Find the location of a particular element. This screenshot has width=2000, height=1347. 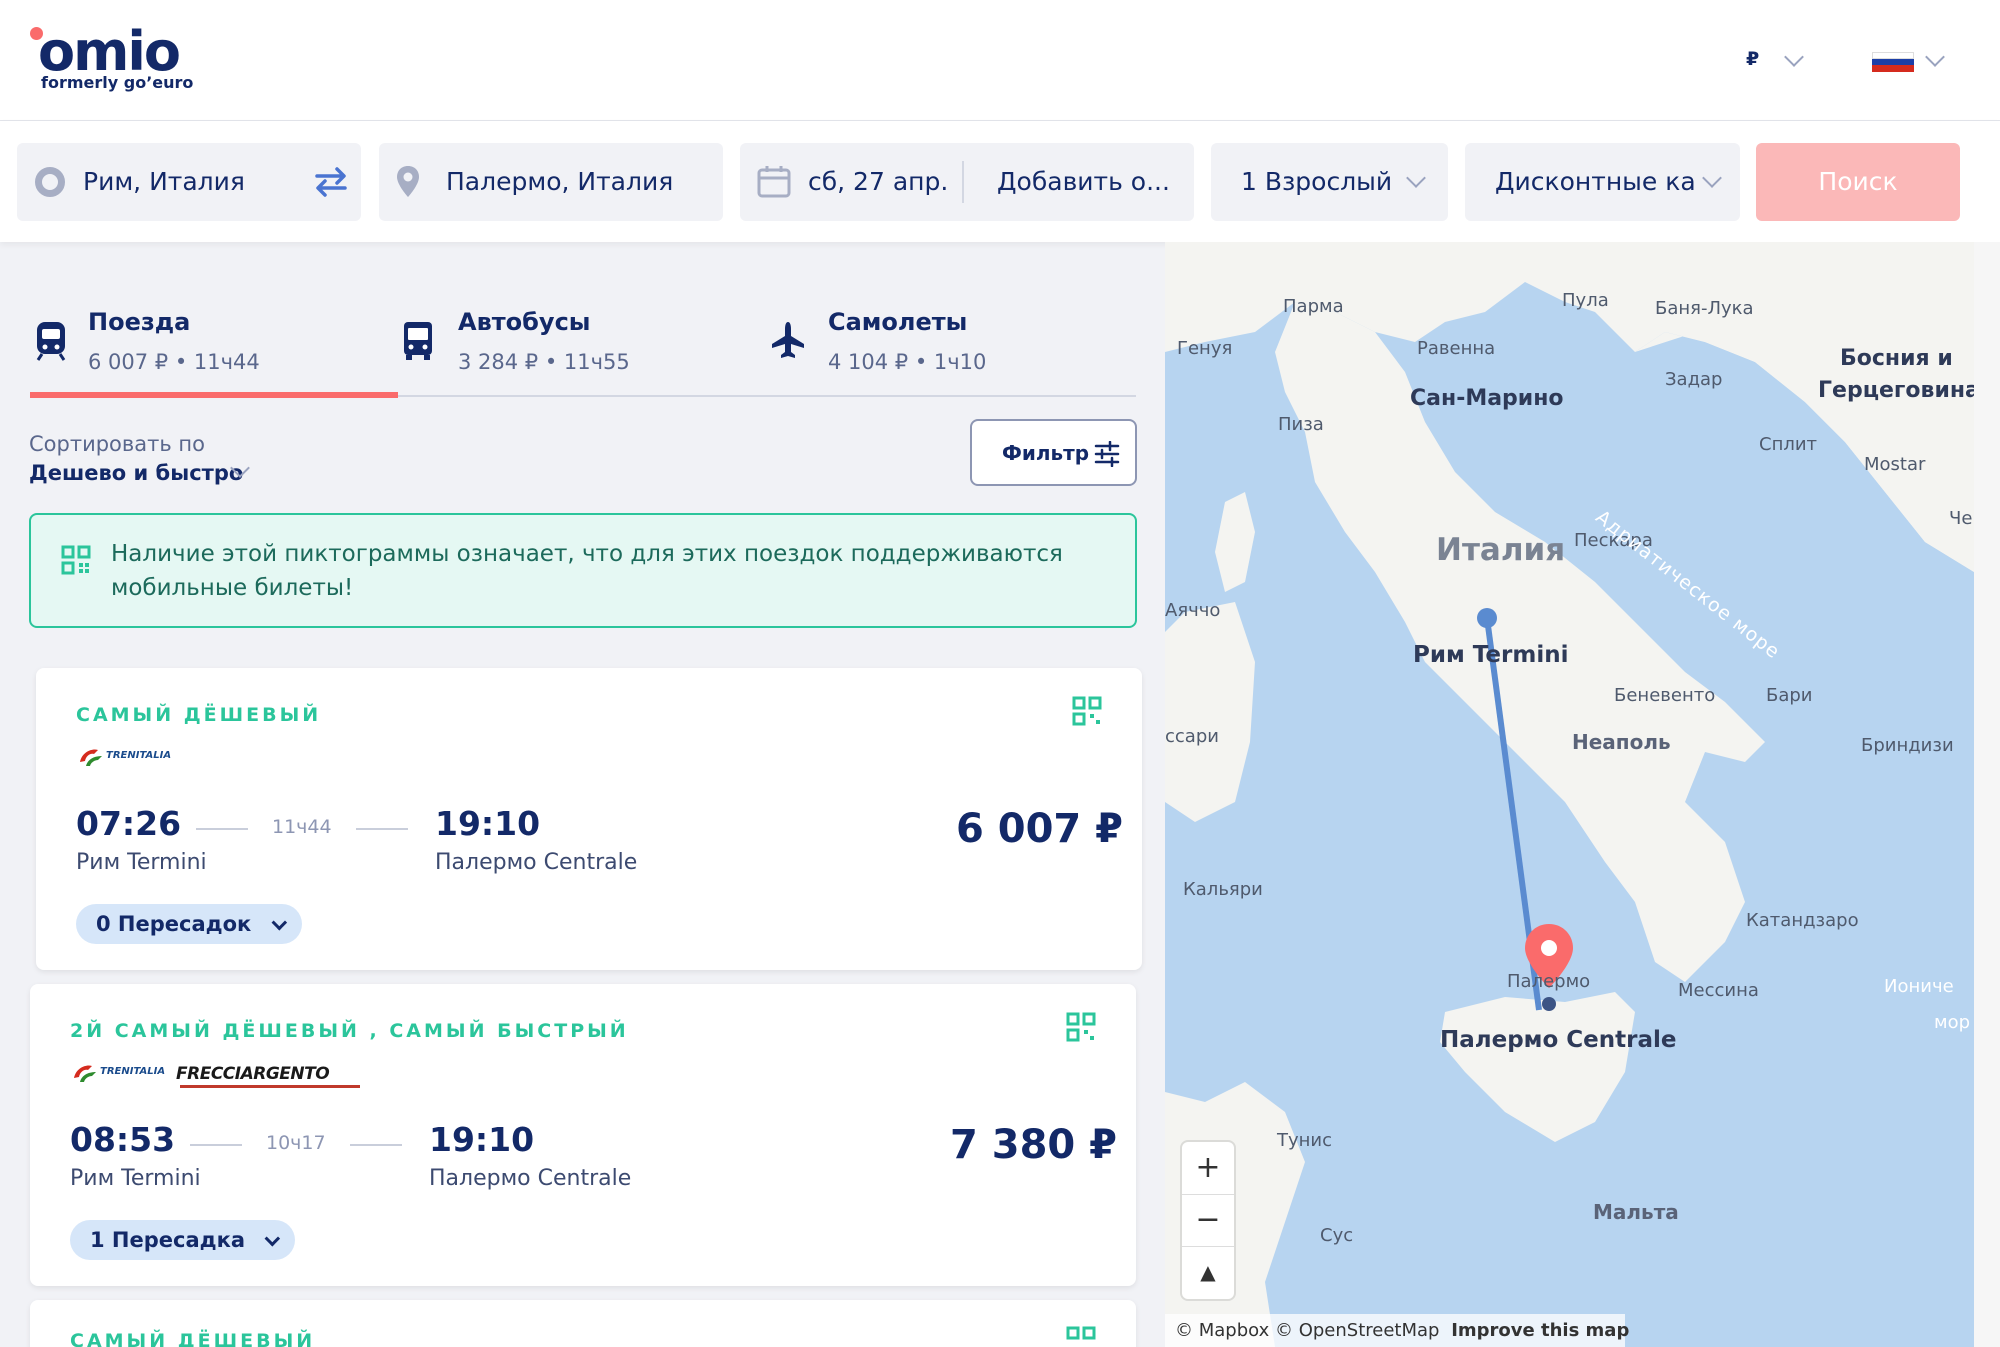

zoom-out-button: − is located at coordinates (1208, 1220).